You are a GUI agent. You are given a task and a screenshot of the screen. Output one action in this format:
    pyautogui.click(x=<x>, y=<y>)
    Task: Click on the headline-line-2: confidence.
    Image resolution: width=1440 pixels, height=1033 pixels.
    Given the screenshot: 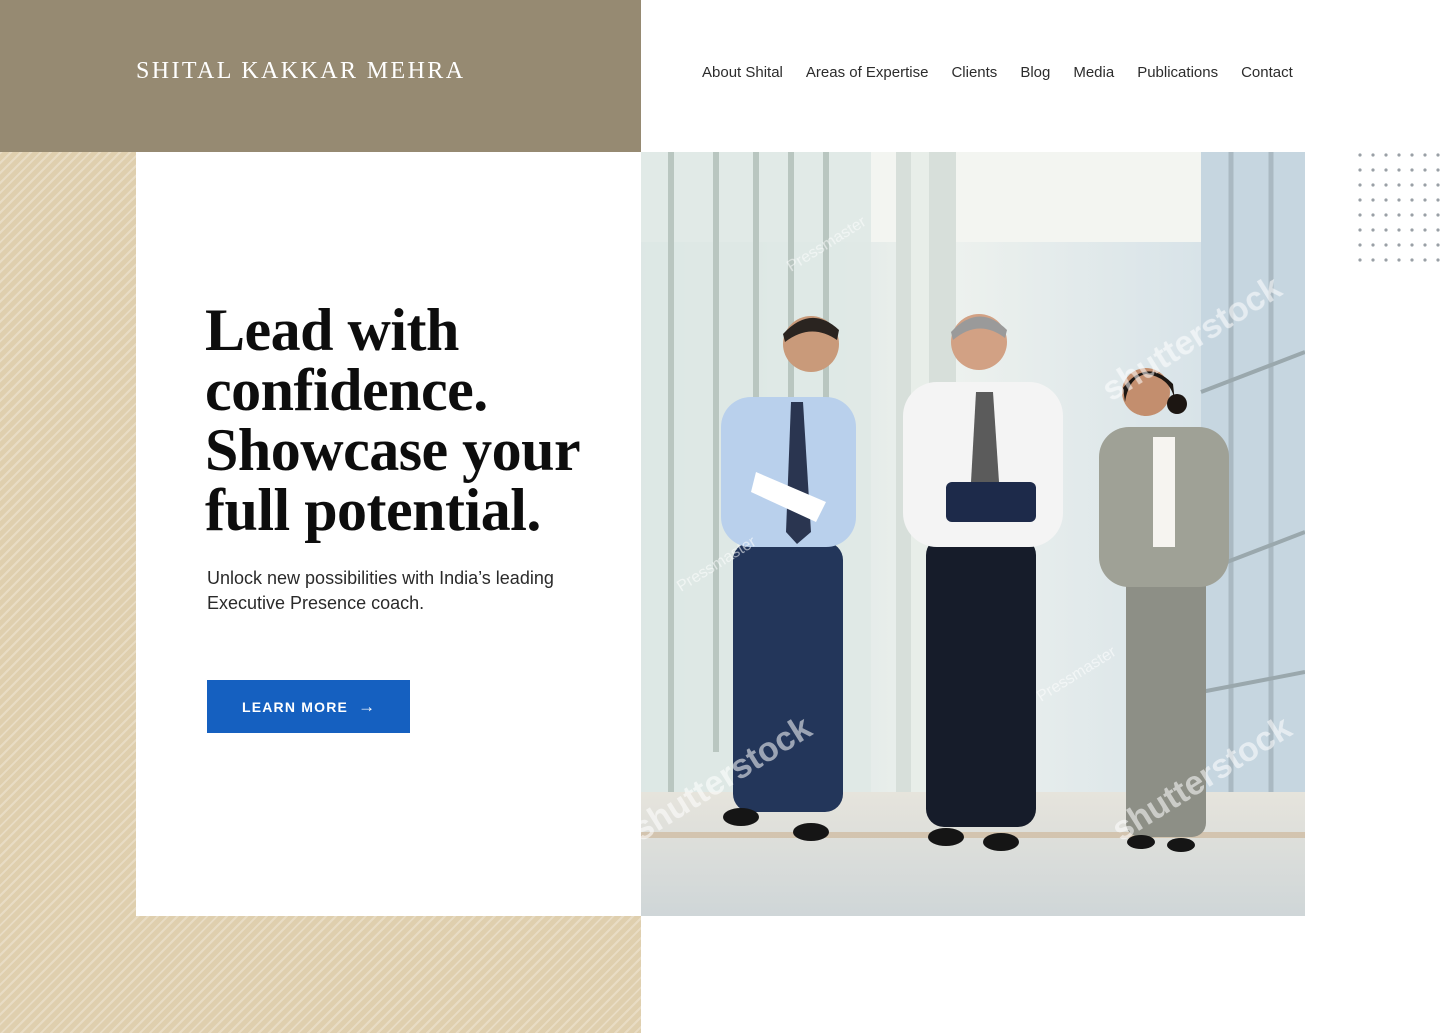 What is the action you would take?
    pyautogui.click(x=346, y=390)
    